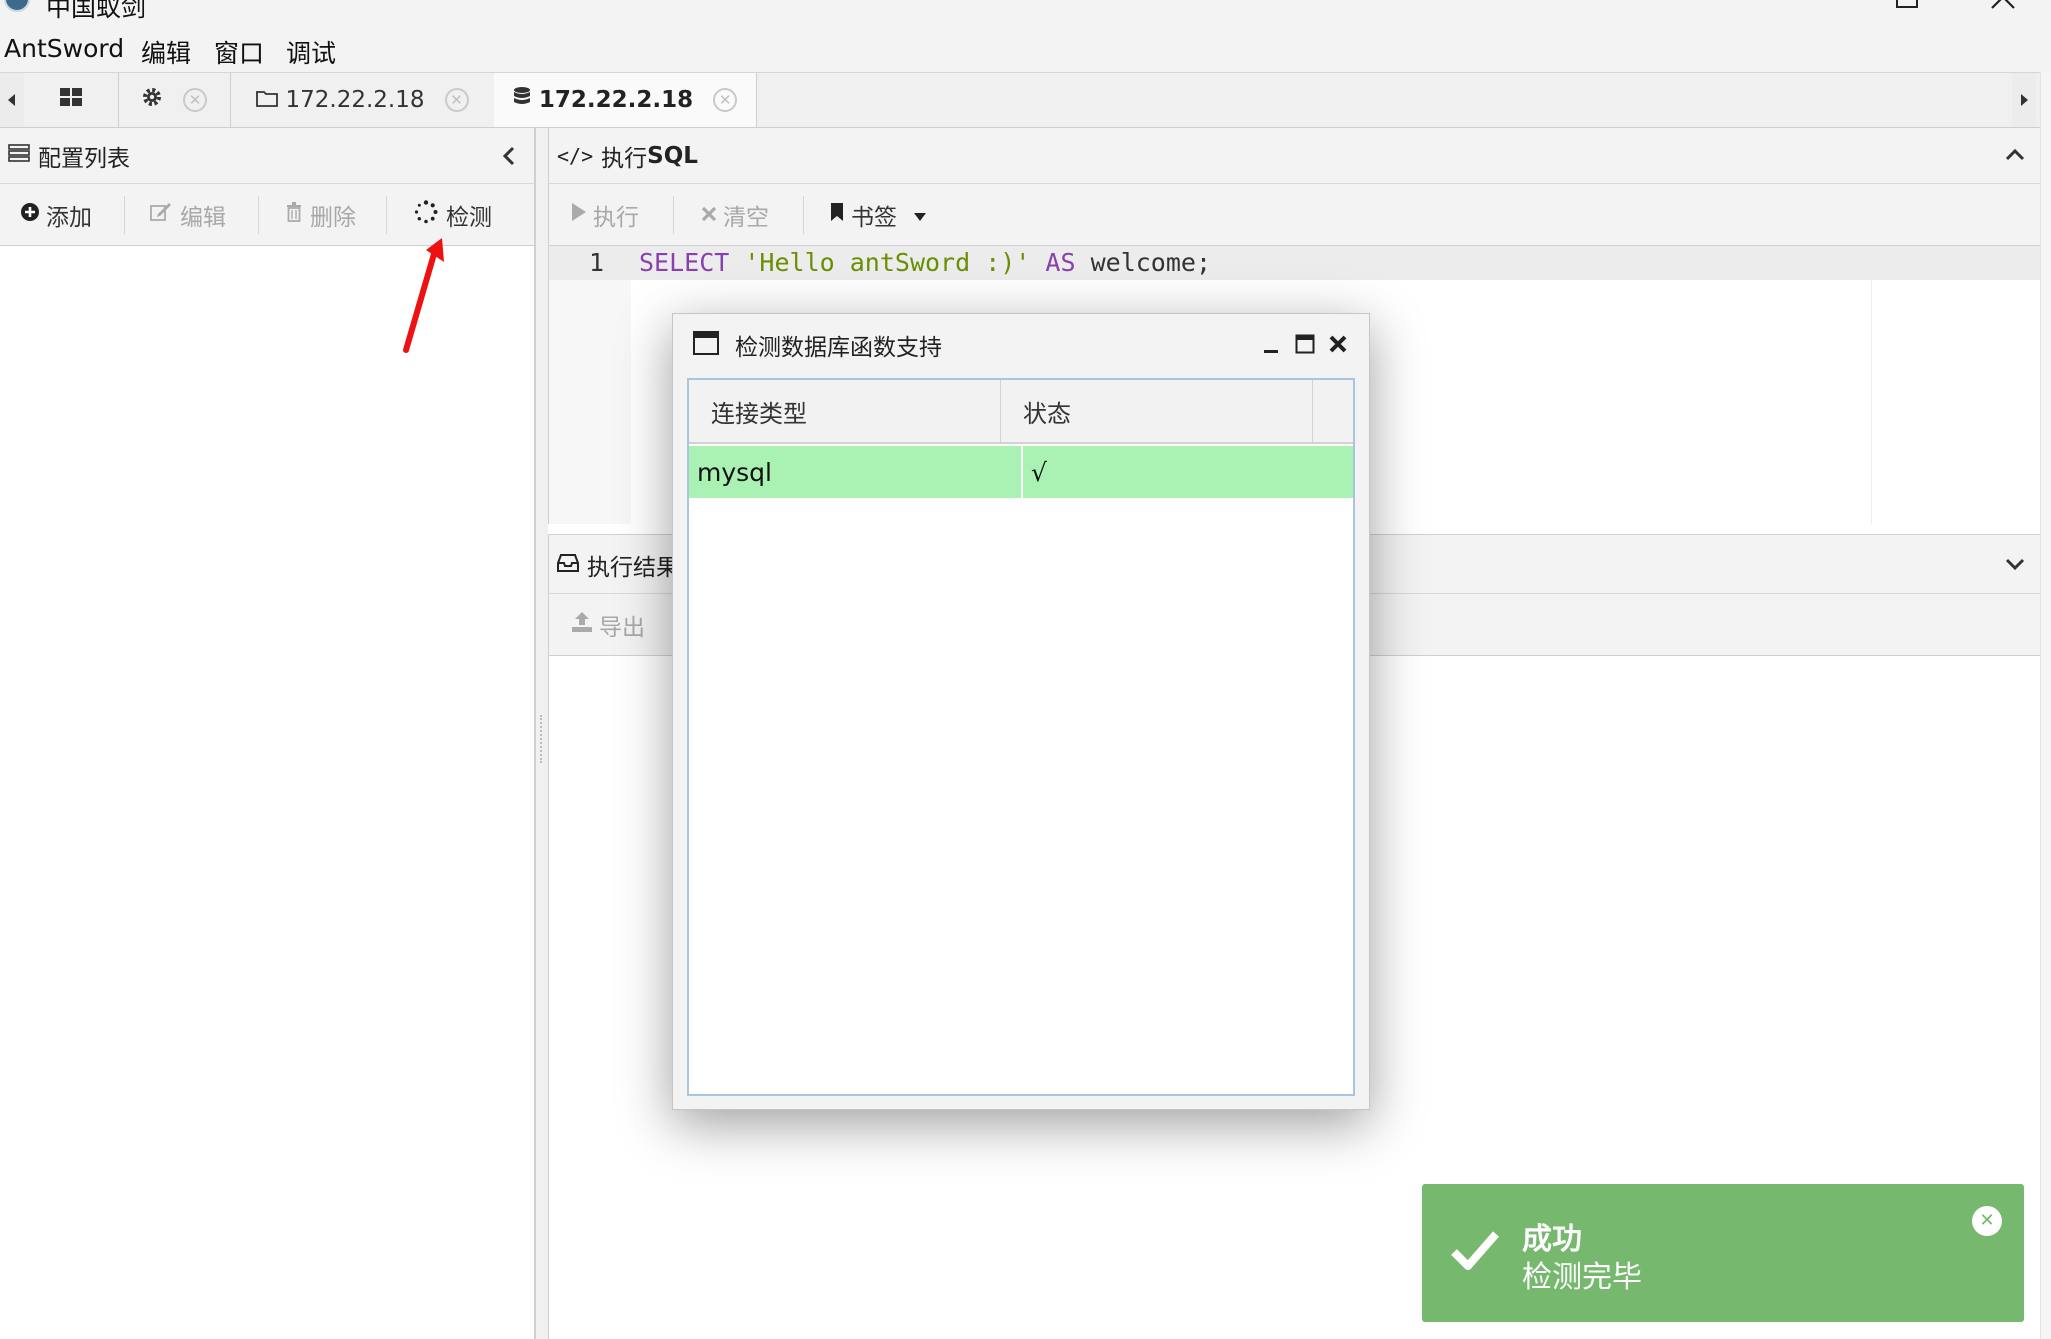  What do you see at coordinates (2015, 155) in the screenshot?
I see `collapse-up-icon` at bounding box center [2015, 155].